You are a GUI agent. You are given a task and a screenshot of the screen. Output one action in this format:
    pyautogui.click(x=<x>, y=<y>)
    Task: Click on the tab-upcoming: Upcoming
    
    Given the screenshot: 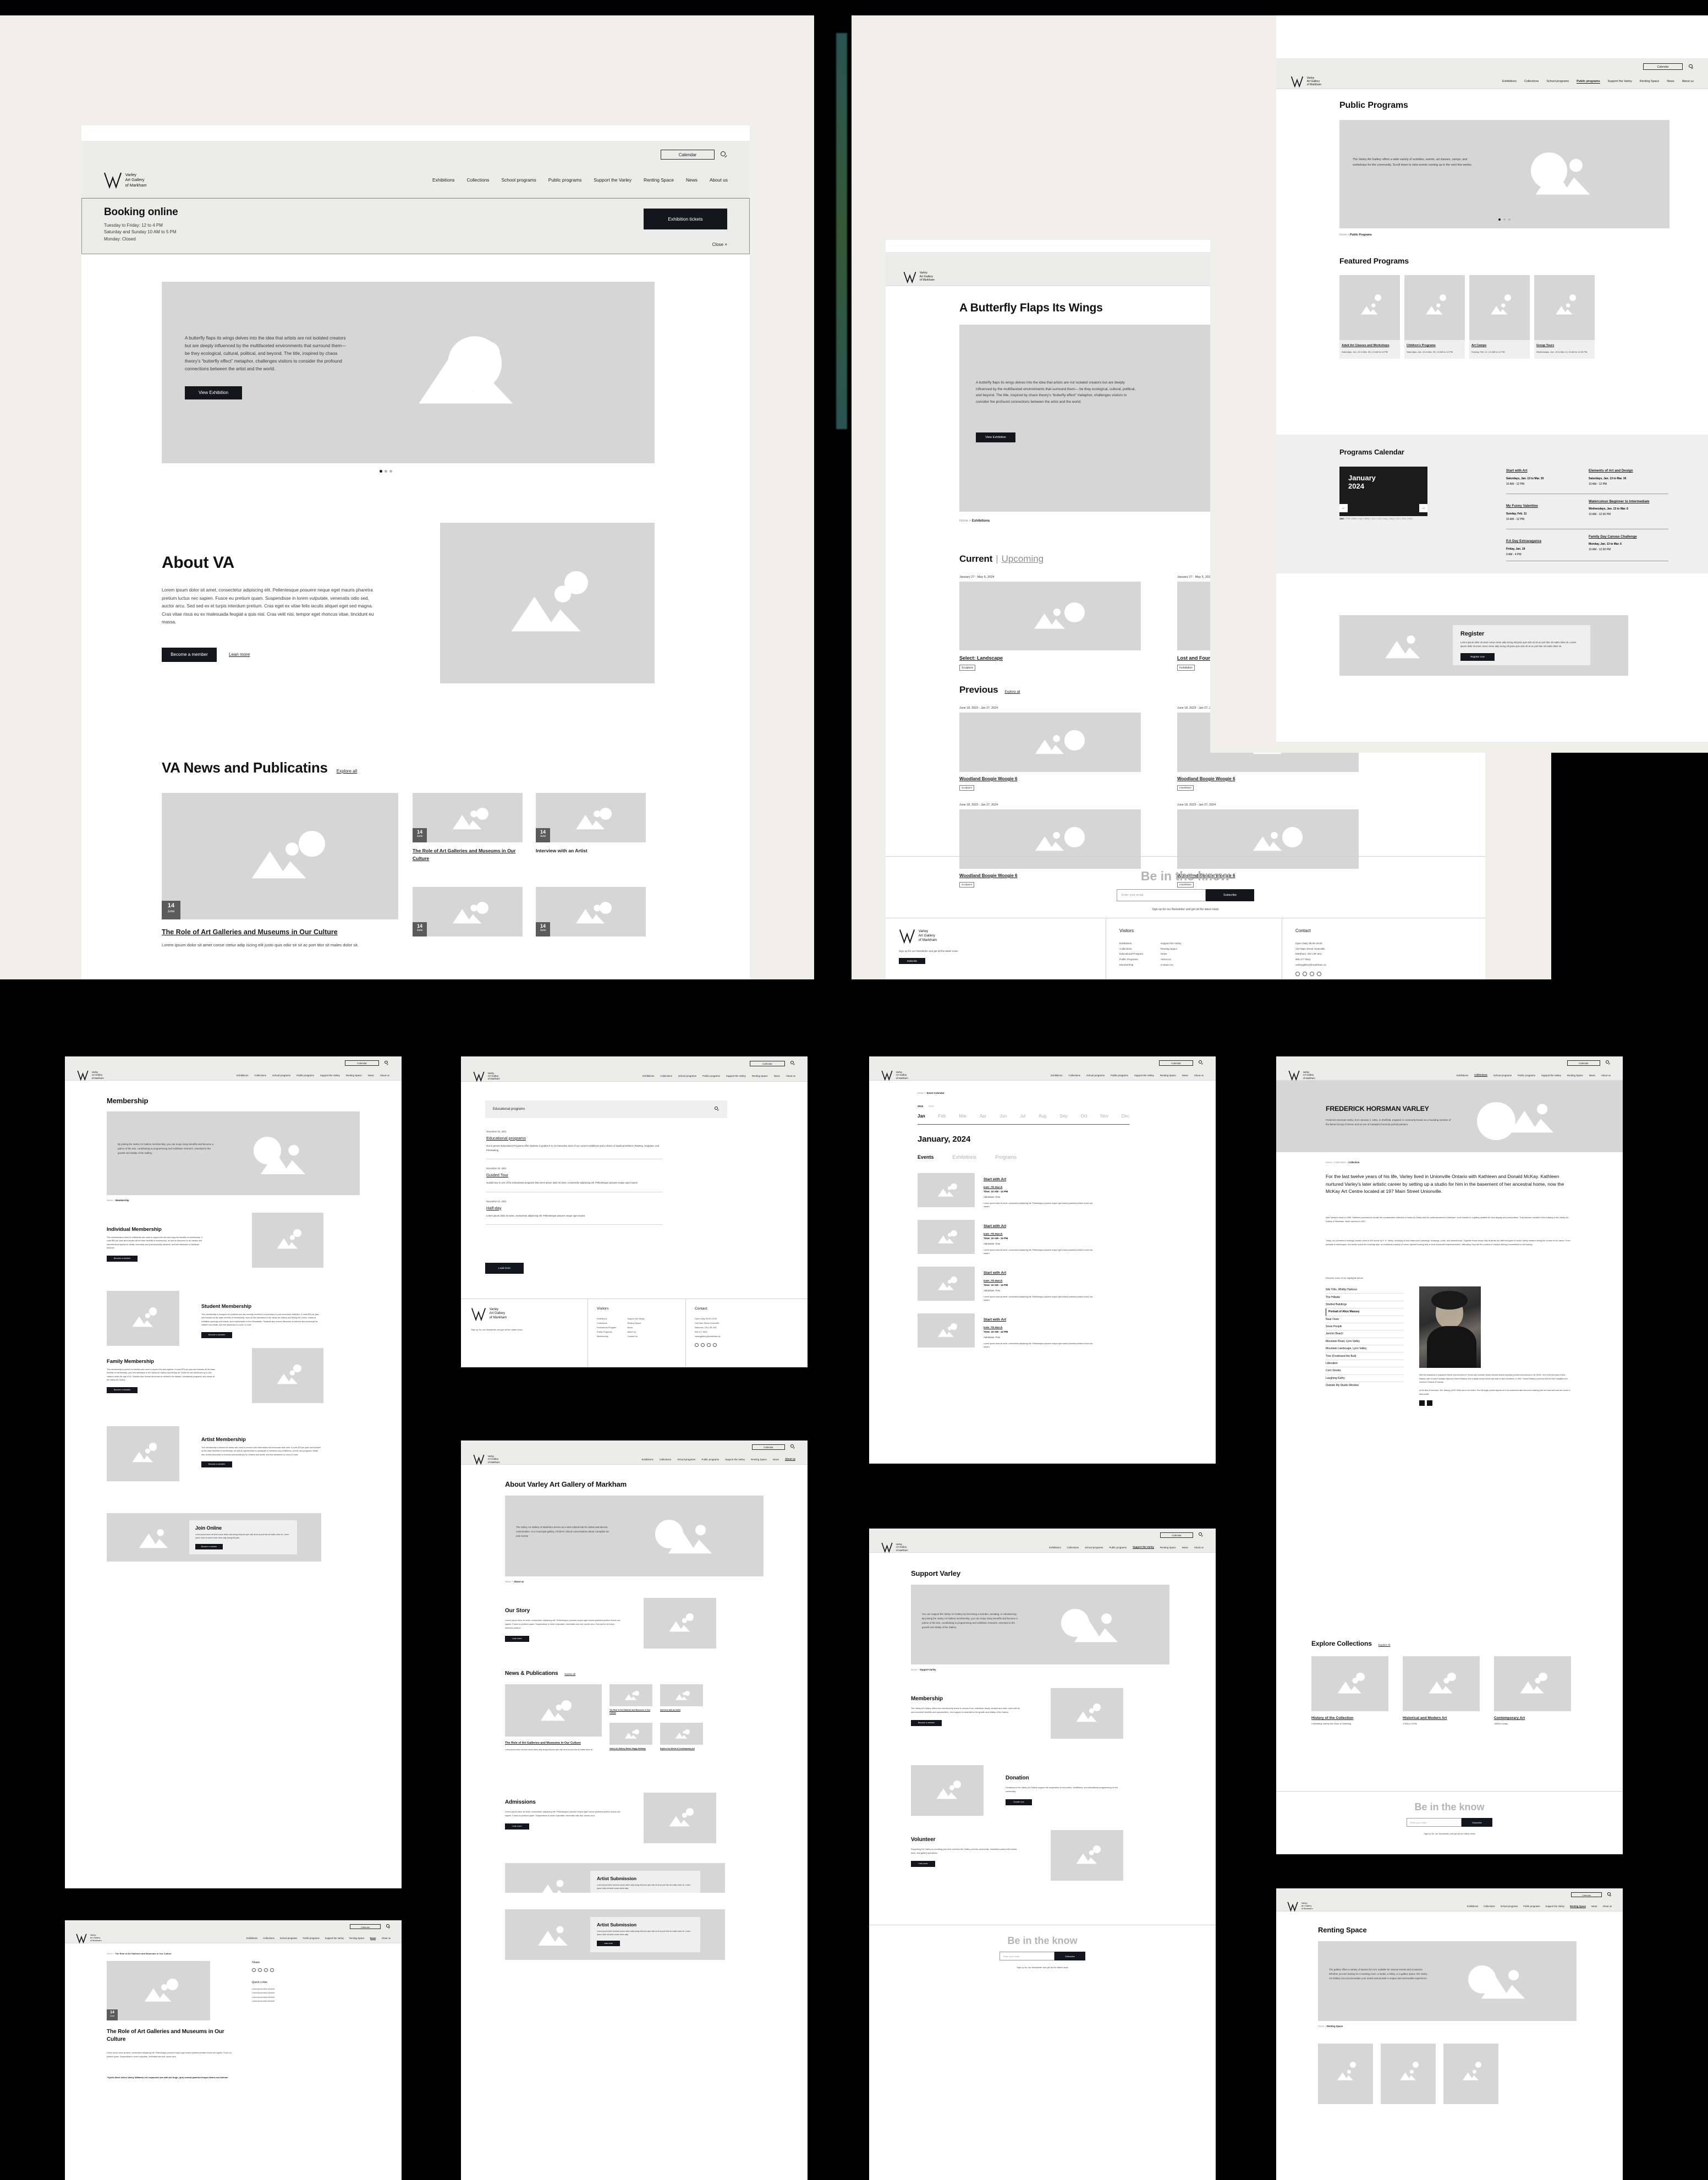 What is the action you would take?
    pyautogui.click(x=1023, y=559)
    